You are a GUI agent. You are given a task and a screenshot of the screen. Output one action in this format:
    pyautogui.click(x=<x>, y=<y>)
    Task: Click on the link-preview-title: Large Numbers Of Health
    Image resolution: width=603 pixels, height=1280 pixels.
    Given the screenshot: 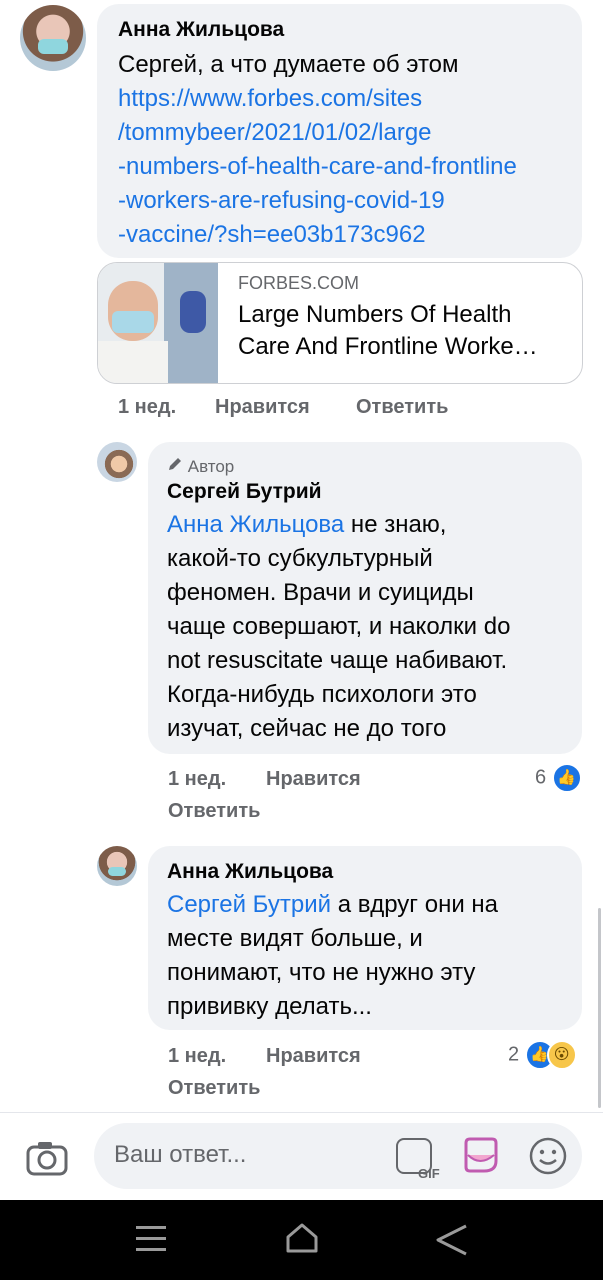 What is the action you would take?
    pyautogui.click(x=375, y=314)
    